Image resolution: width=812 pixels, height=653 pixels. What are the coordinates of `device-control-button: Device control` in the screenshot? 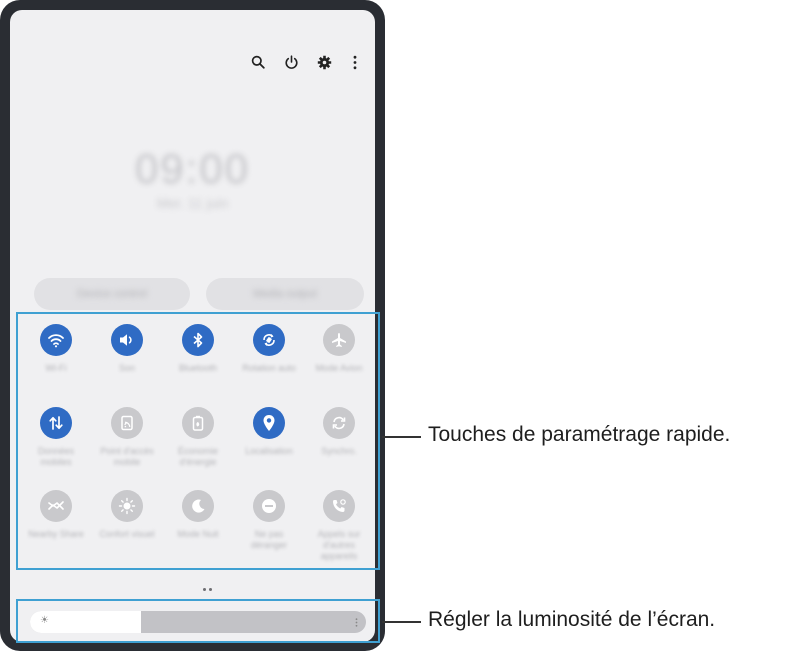 It's located at (112, 294).